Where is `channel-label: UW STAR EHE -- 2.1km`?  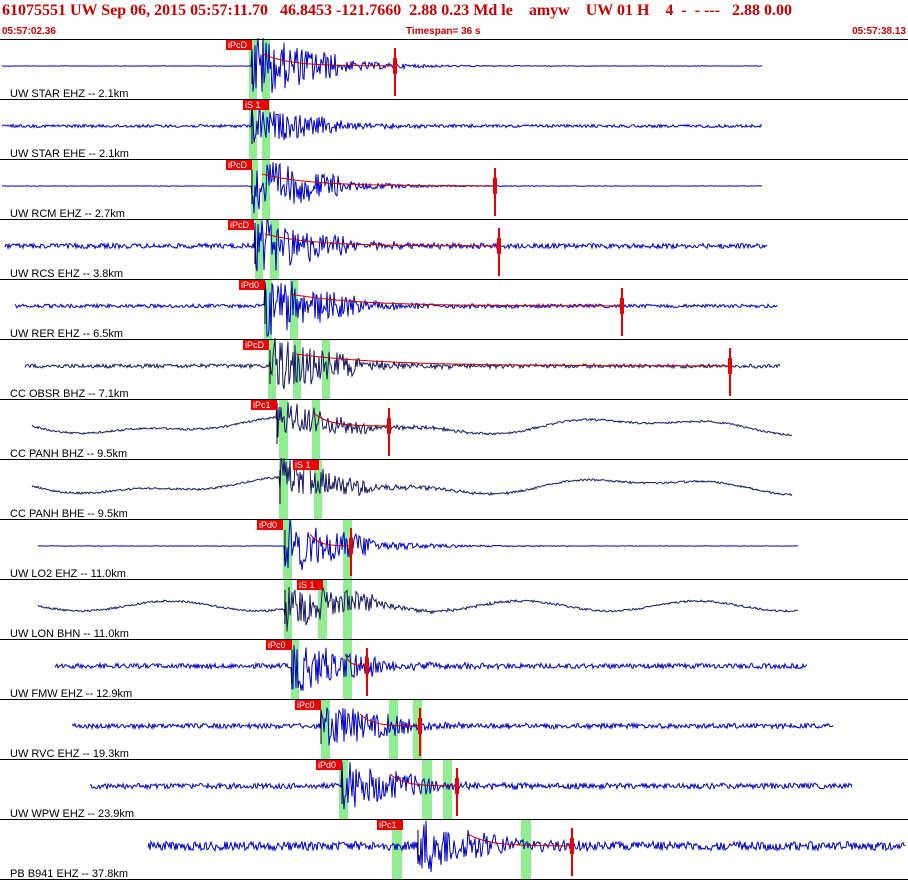 channel-label: UW STAR EHE -- 2.1km is located at coordinates (69, 154).